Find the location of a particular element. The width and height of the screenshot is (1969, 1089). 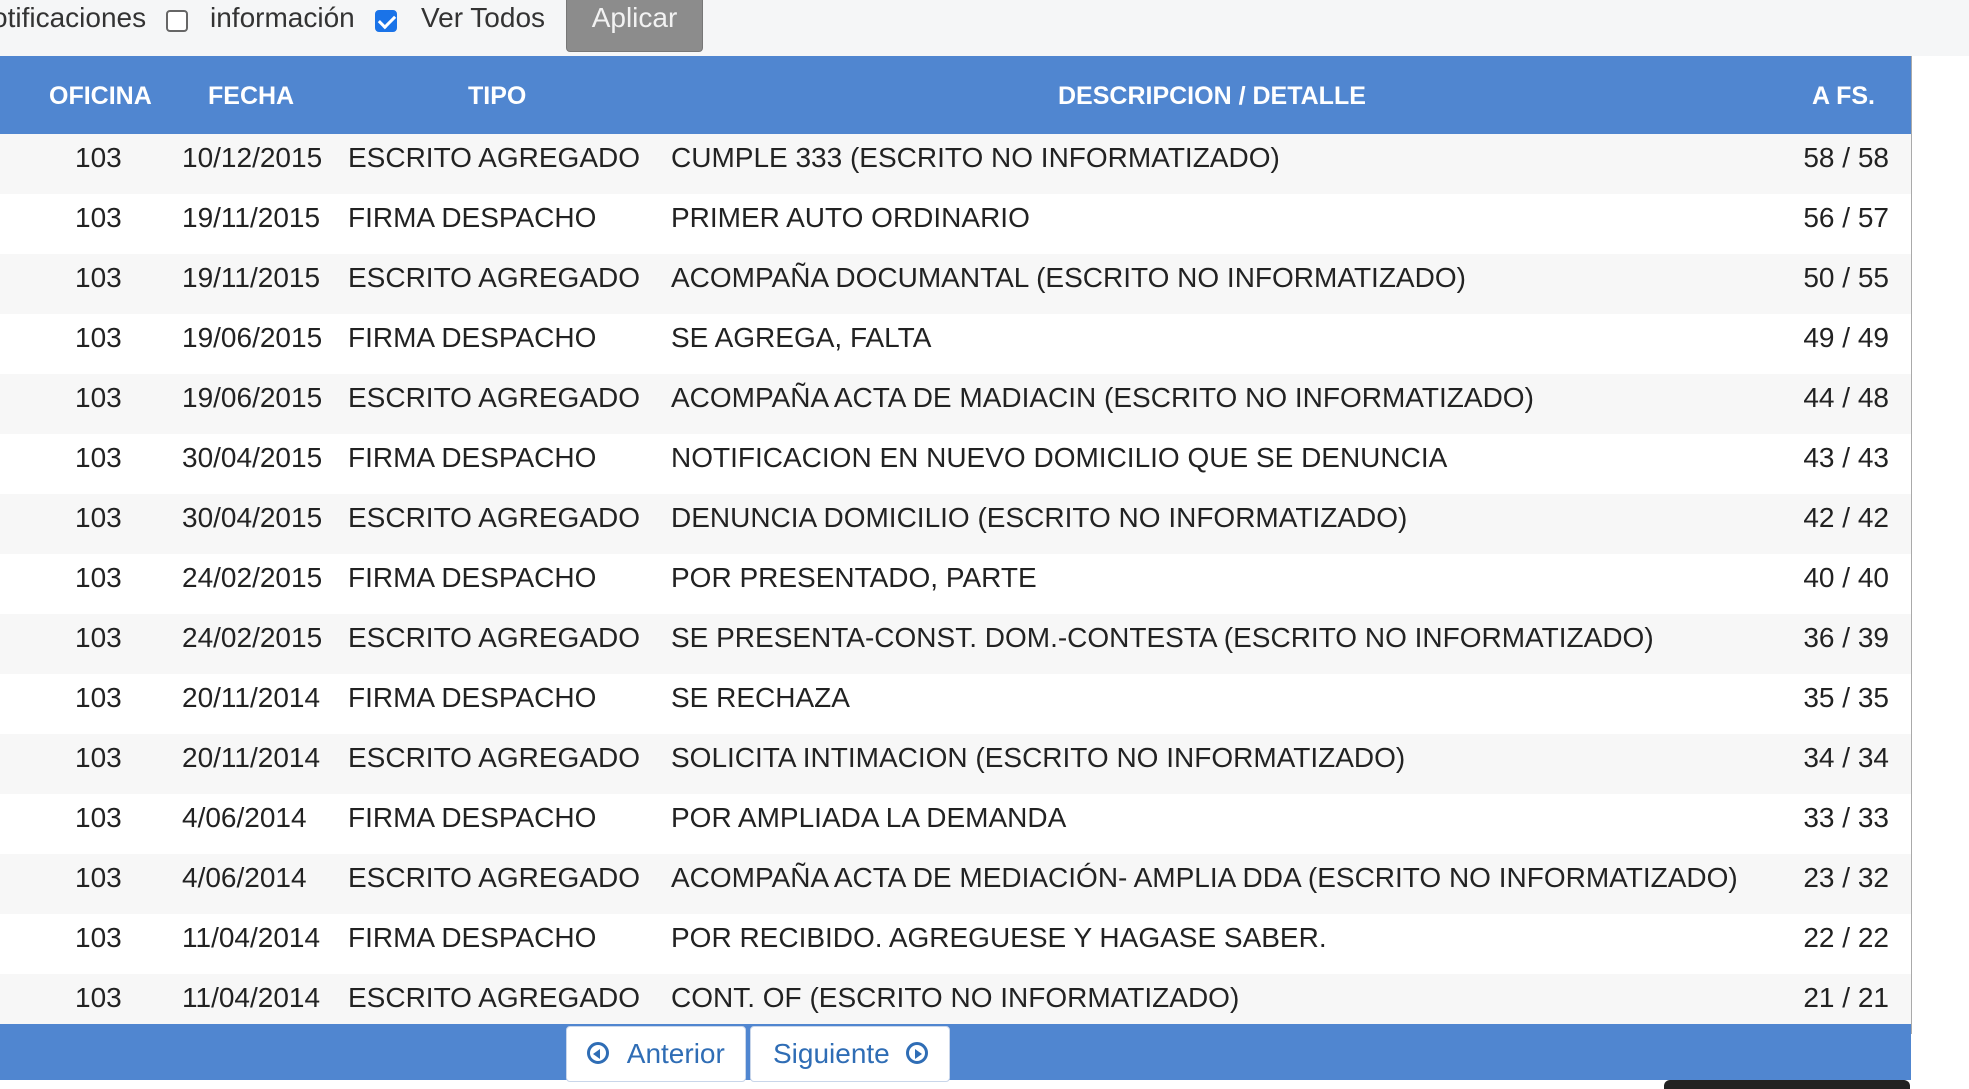

view-all-label: Ver Todos is located at coordinates (483, 17).